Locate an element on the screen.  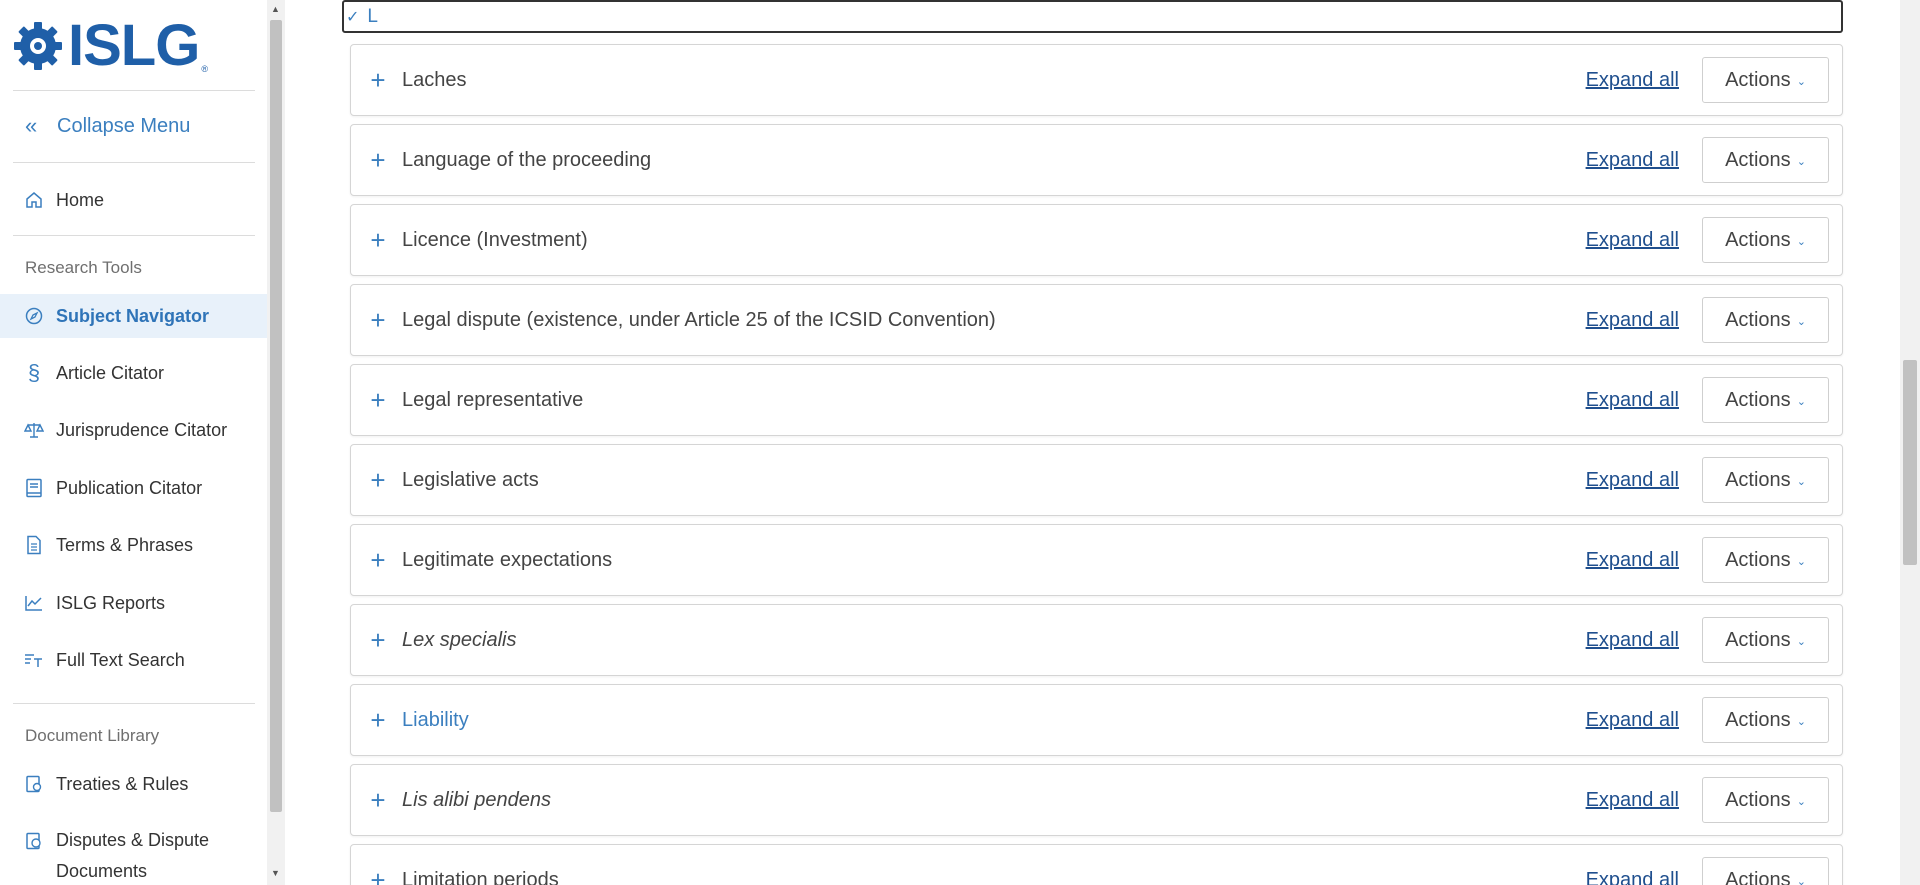
scroll-down-arrow-icon: ▼ is located at coordinates (275, 873).